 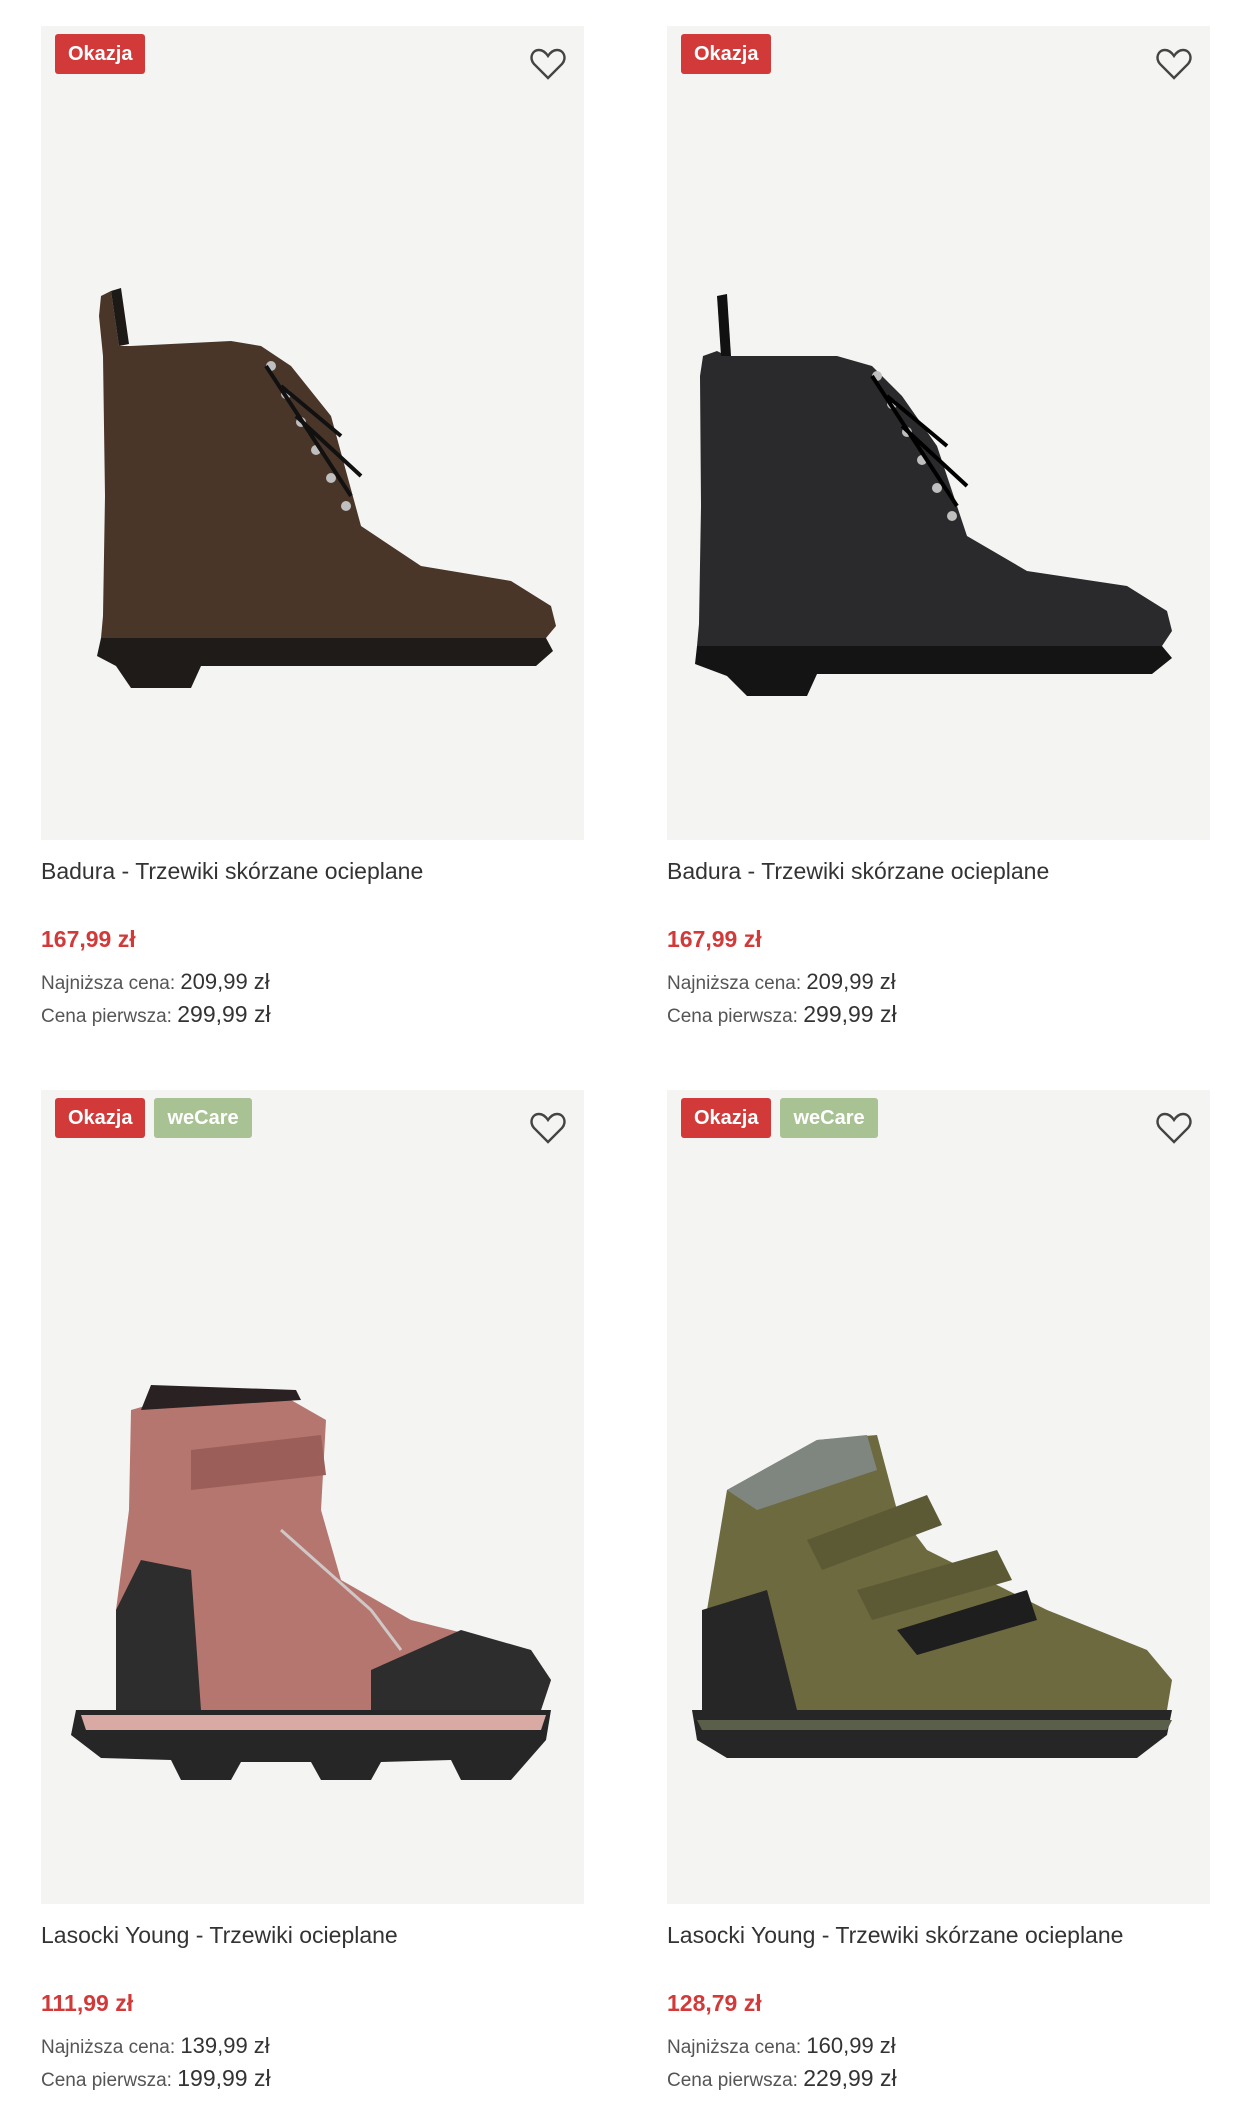 What do you see at coordinates (311, 1582) in the screenshot?
I see `pink-winter-boot-image` at bounding box center [311, 1582].